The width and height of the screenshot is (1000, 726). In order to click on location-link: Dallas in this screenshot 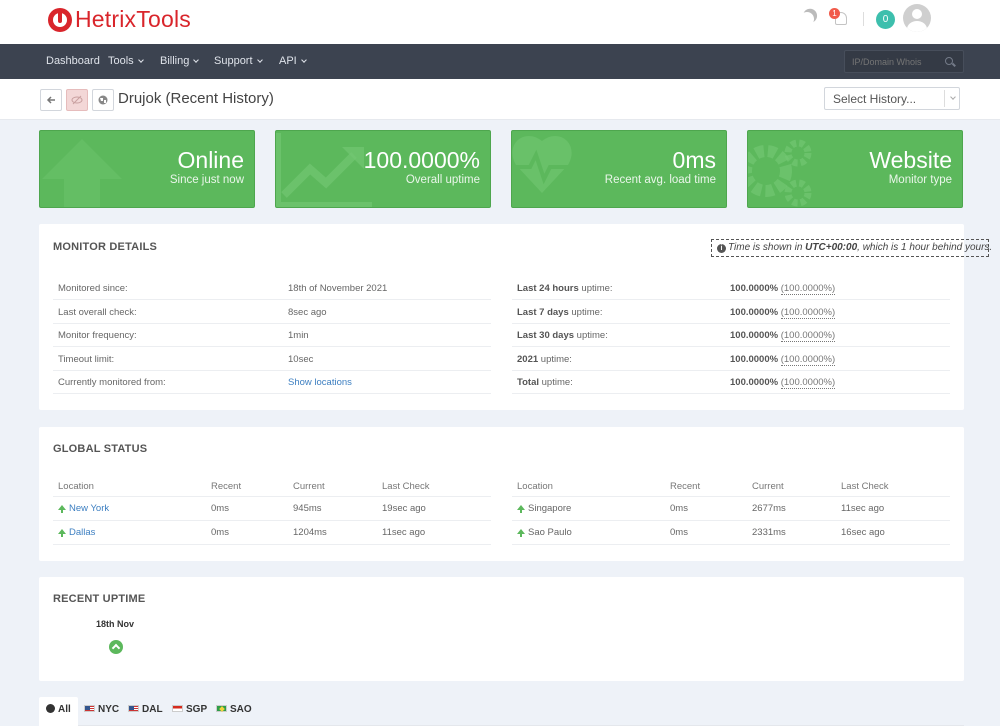, I will do `click(82, 532)`.